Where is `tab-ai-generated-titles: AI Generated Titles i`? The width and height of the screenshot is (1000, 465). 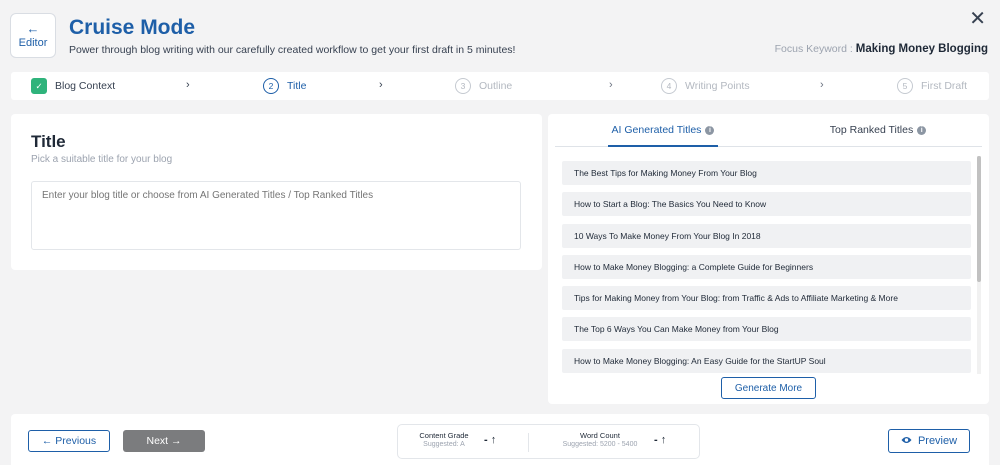 tab-ai-generated-titles: AI Generated Titles i is located at coordinates (663, 130).